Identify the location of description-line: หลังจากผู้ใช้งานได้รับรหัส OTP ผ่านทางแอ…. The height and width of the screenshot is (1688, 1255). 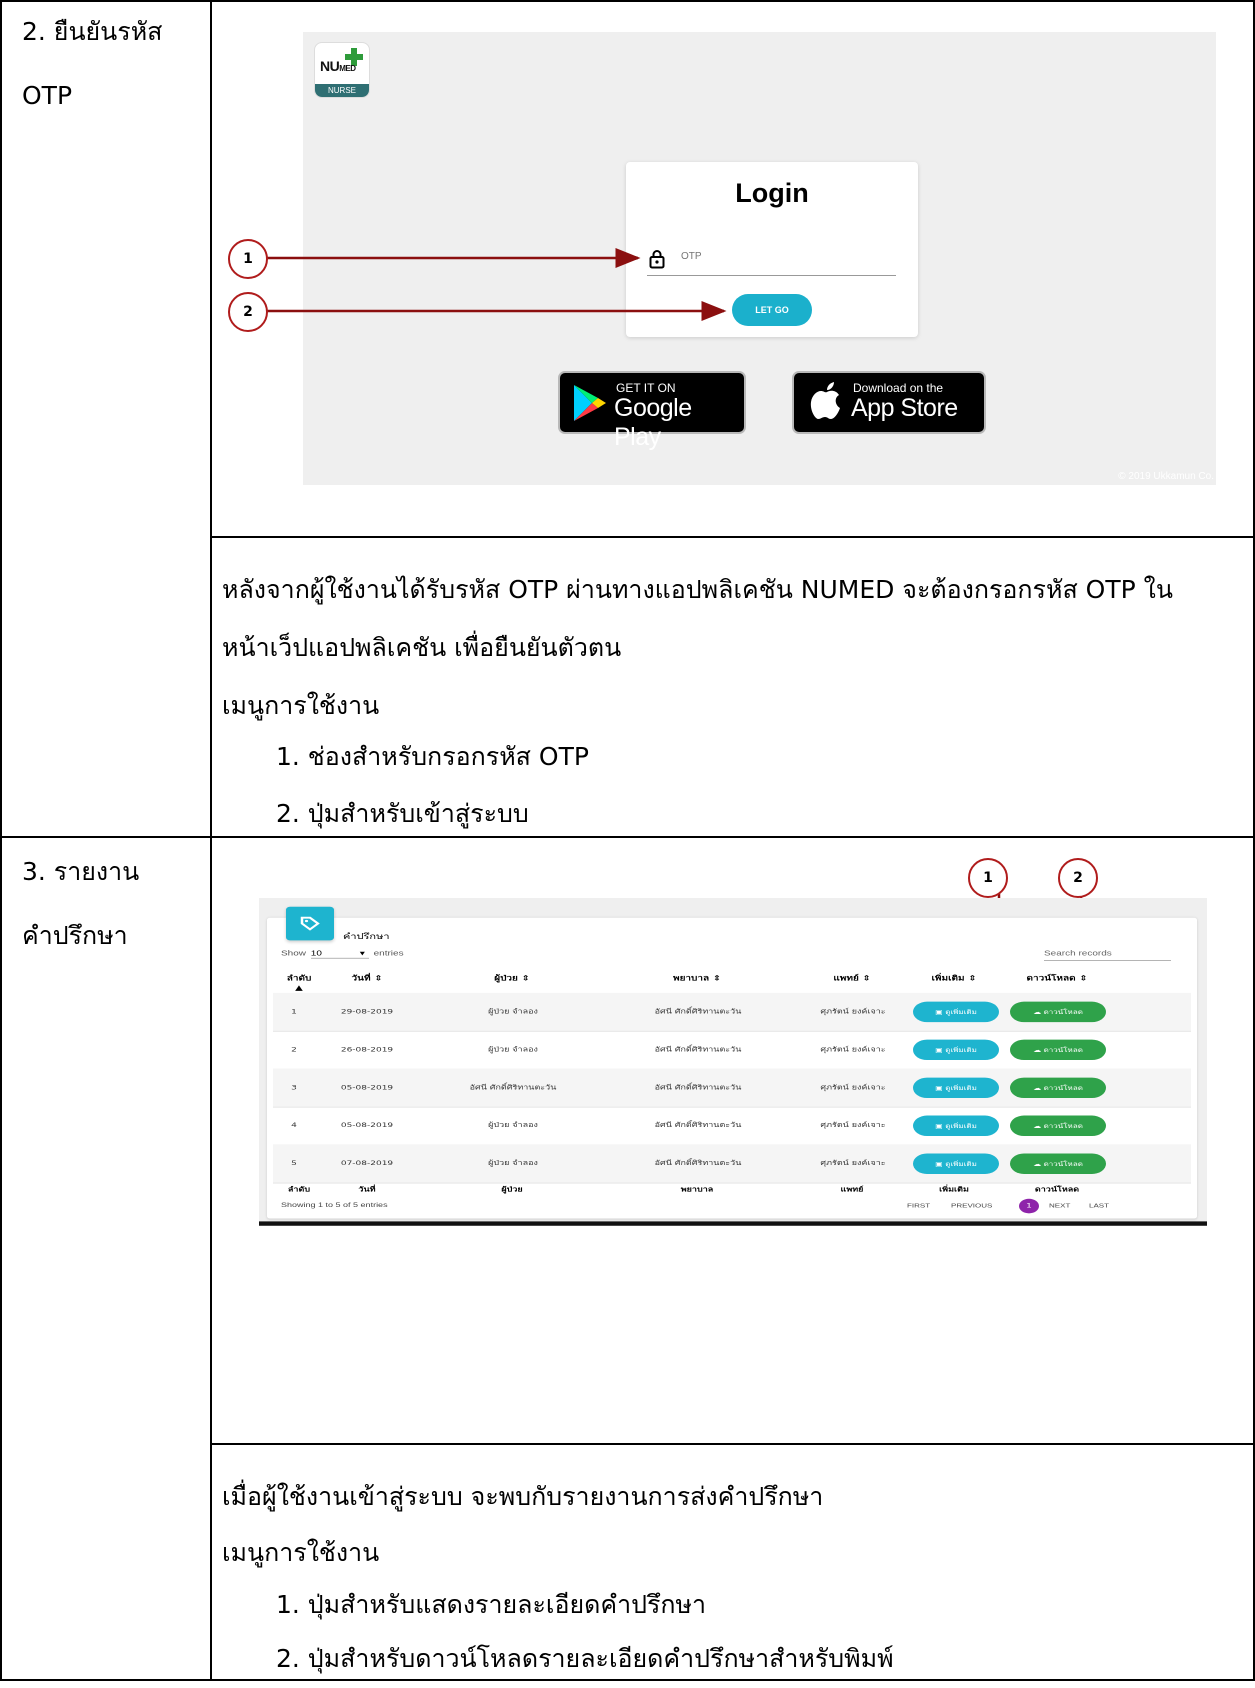
(697, 589).